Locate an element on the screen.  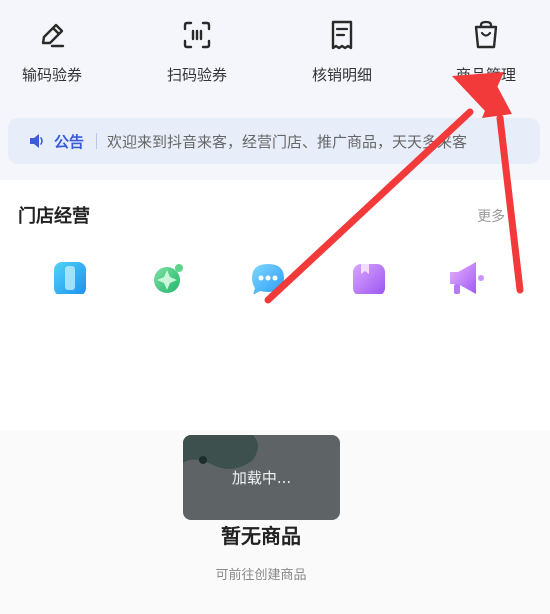
chevron-right-icon: › is located at coordinates (511, 217).